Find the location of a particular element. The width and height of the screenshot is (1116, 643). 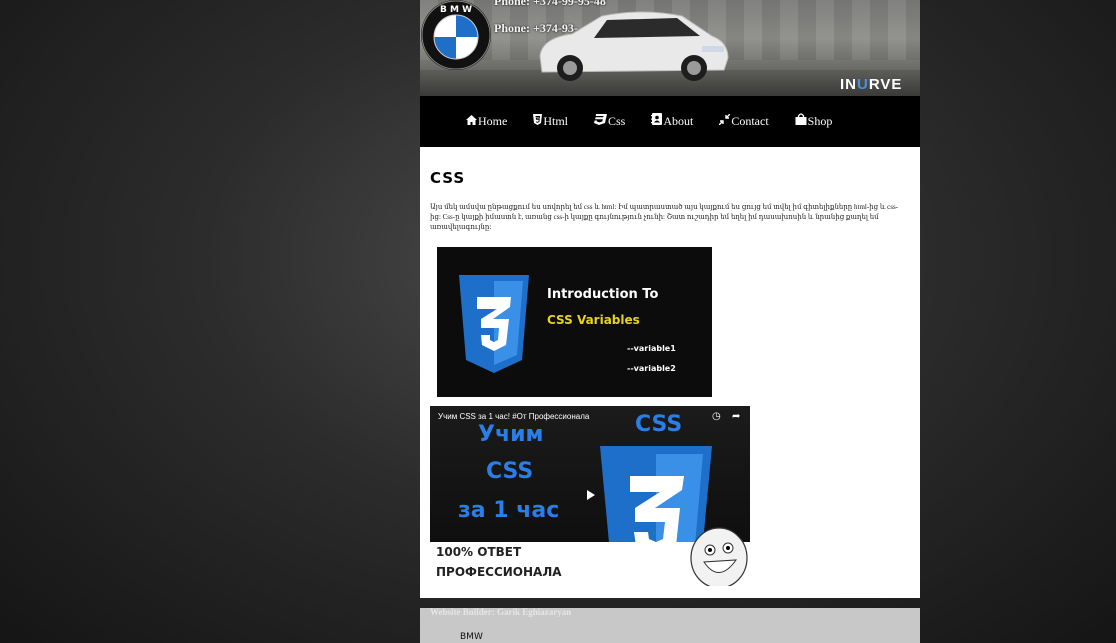

phone-number: Phone: +374-99-95-48 is located at coordinates (550, 4).